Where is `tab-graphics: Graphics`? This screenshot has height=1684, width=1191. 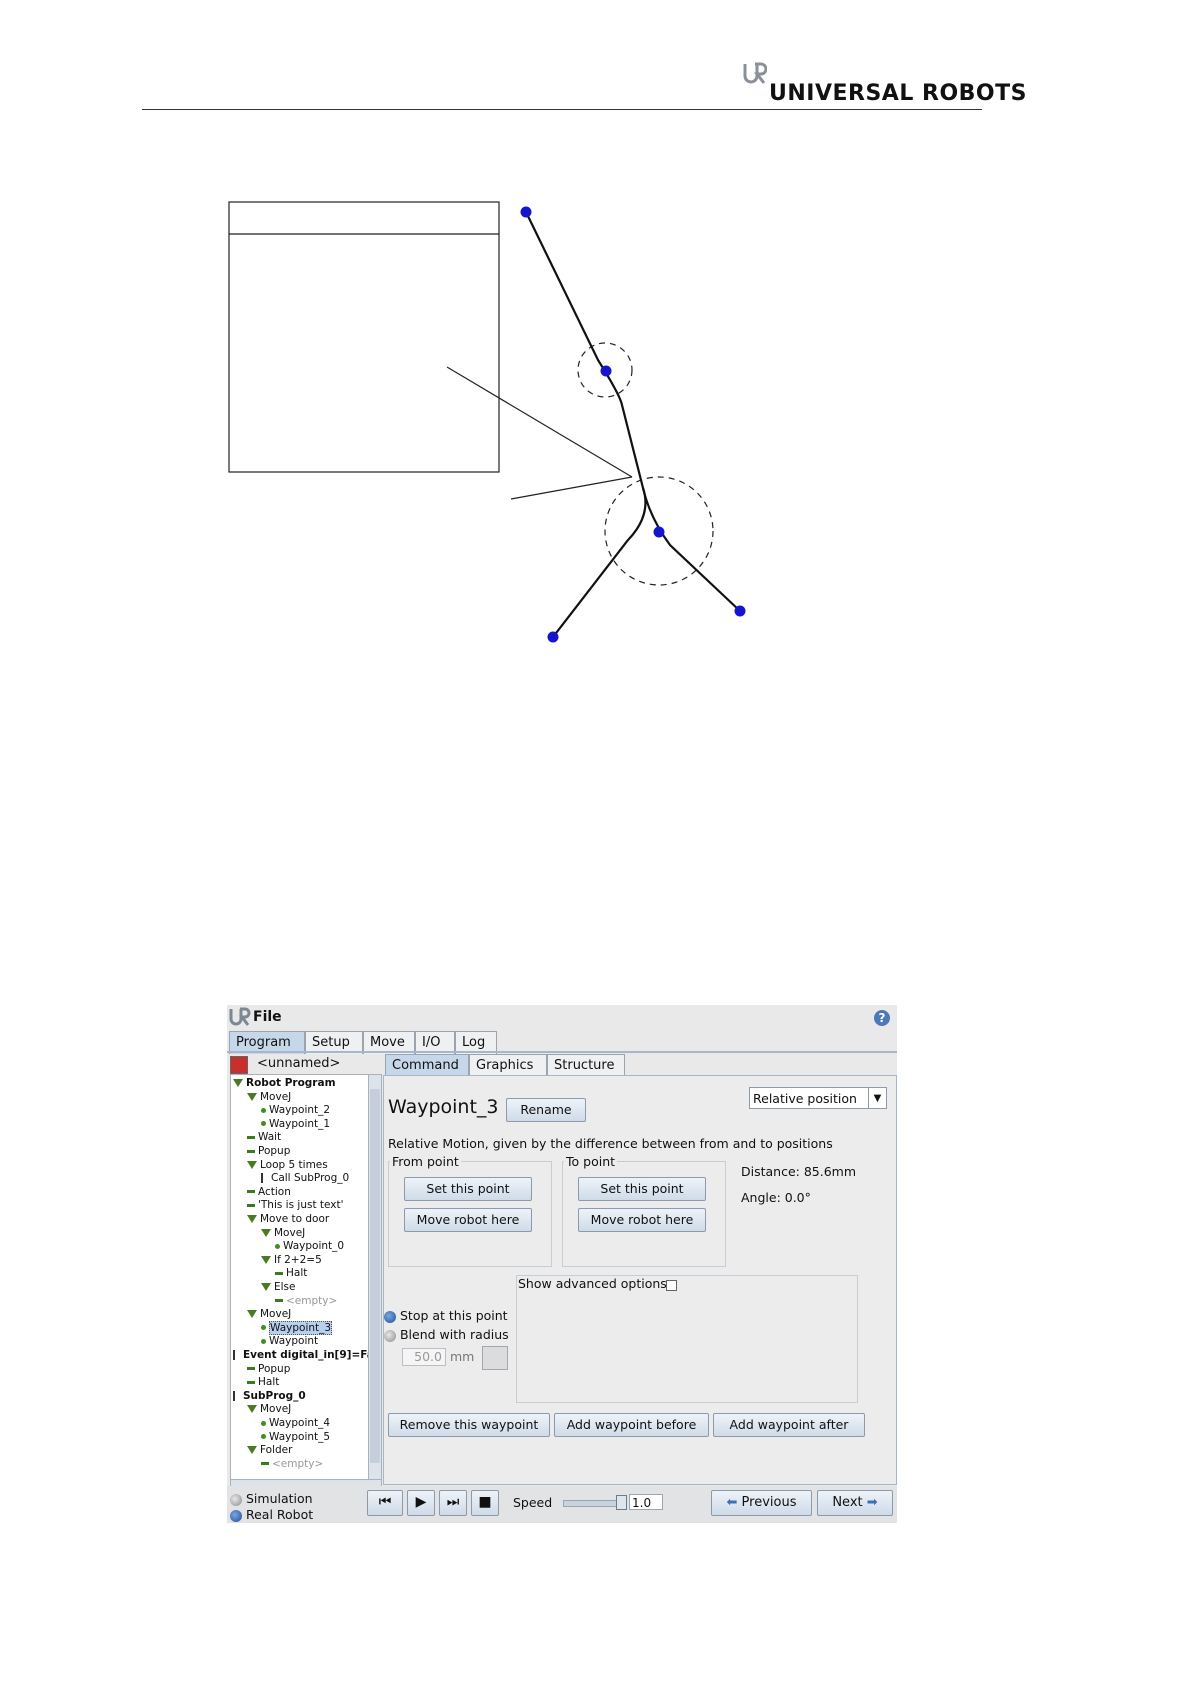 tab-graphics: Graphics is located at coordinates (508, 1065).